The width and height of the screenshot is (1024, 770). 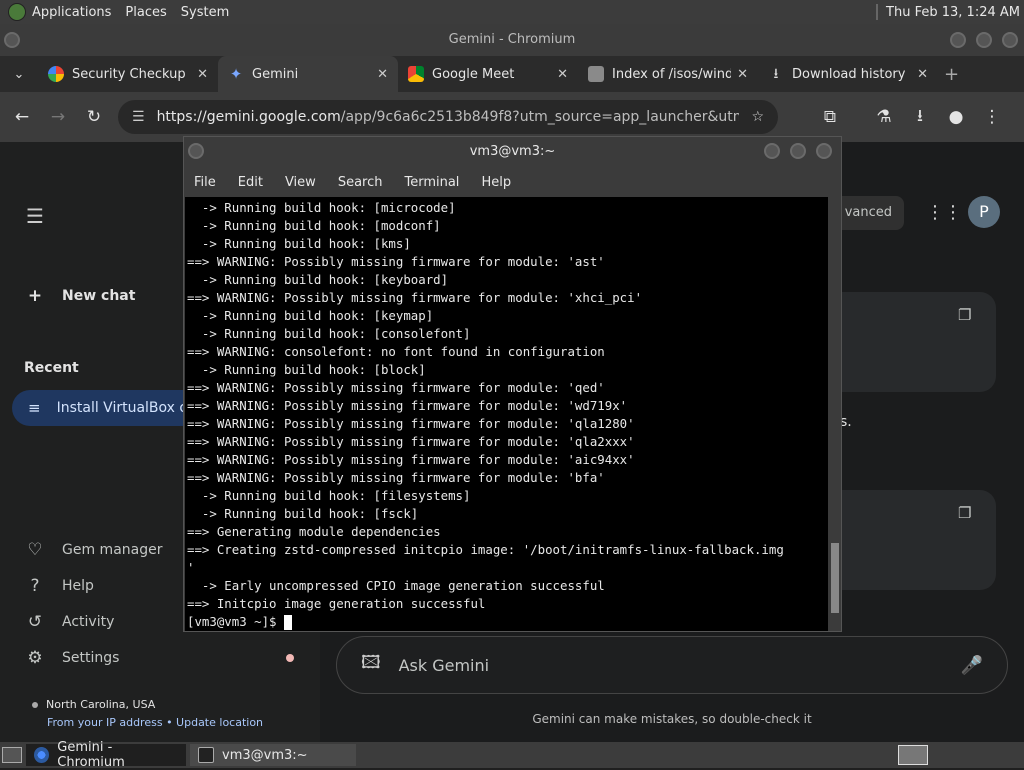 What do you see at coordinates (1010, 40) in the screenshot?
I see `close-button` at bounding box center [1010, 40].